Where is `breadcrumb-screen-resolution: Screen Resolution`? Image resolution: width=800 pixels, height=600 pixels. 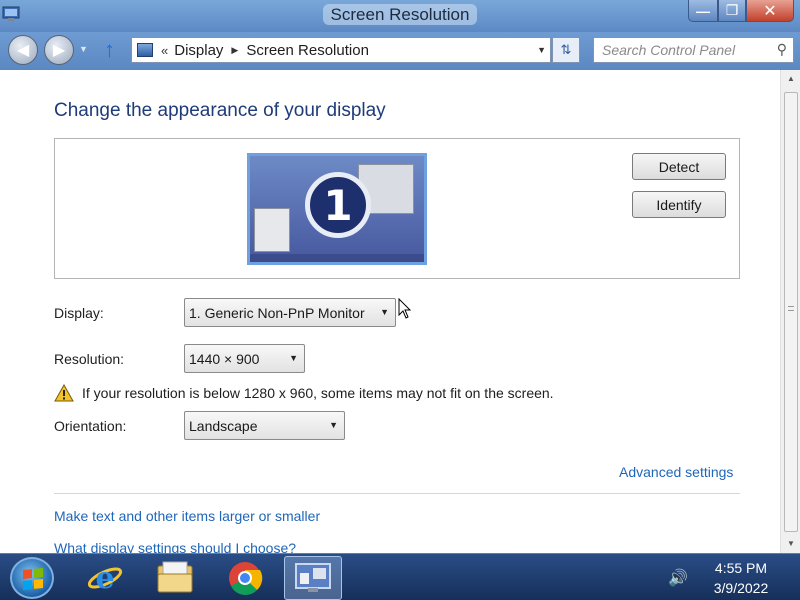
breadcrumb-screen-resolution: Screen Resolution is located at coordinates (307, 50).